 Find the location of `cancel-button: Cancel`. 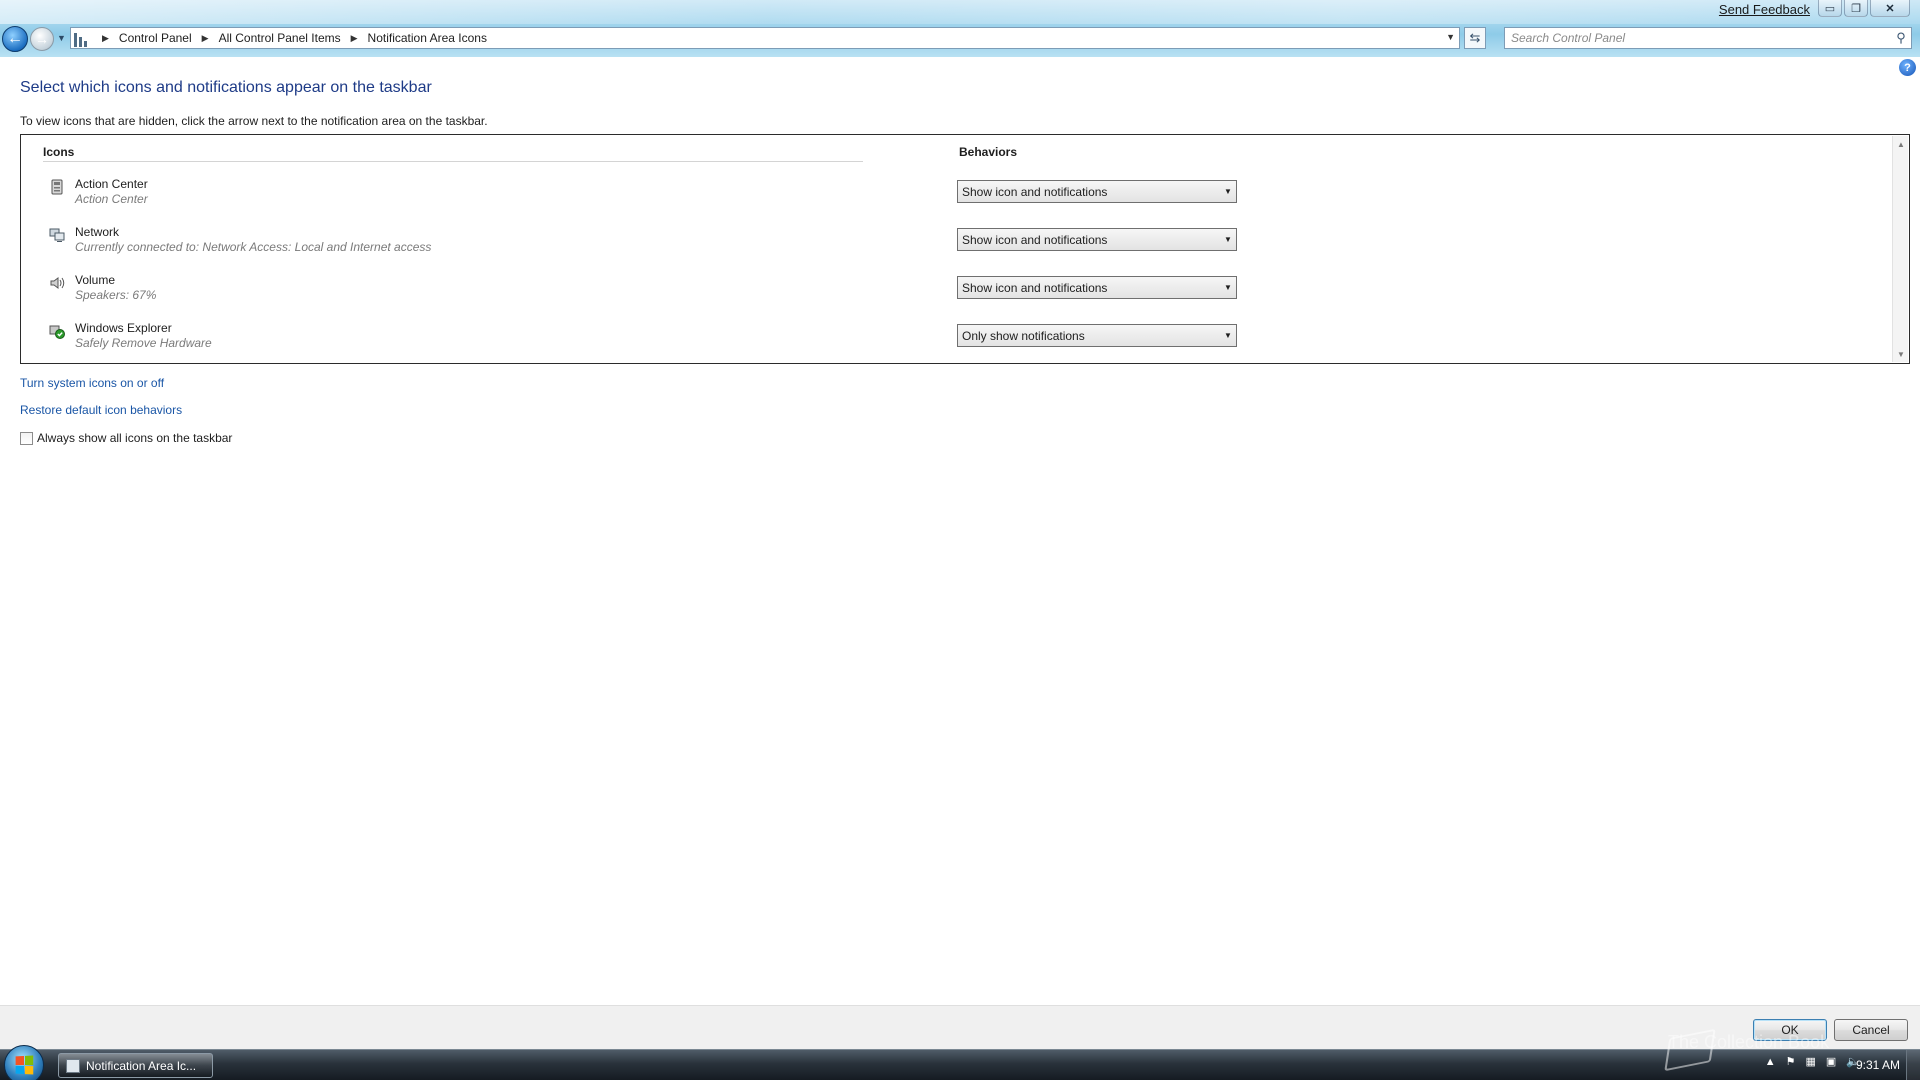

cancel-button: Cancel is located at coordinates (1871, 1030).